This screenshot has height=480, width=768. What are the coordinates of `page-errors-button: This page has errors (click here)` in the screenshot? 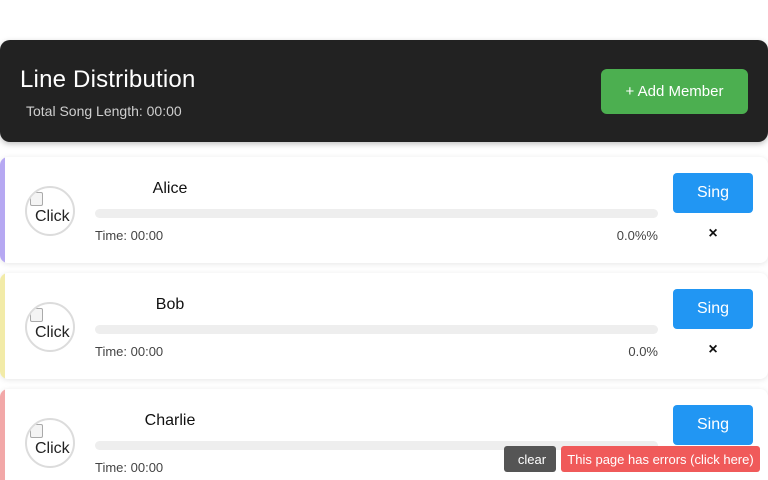 It's located at (660, 459).